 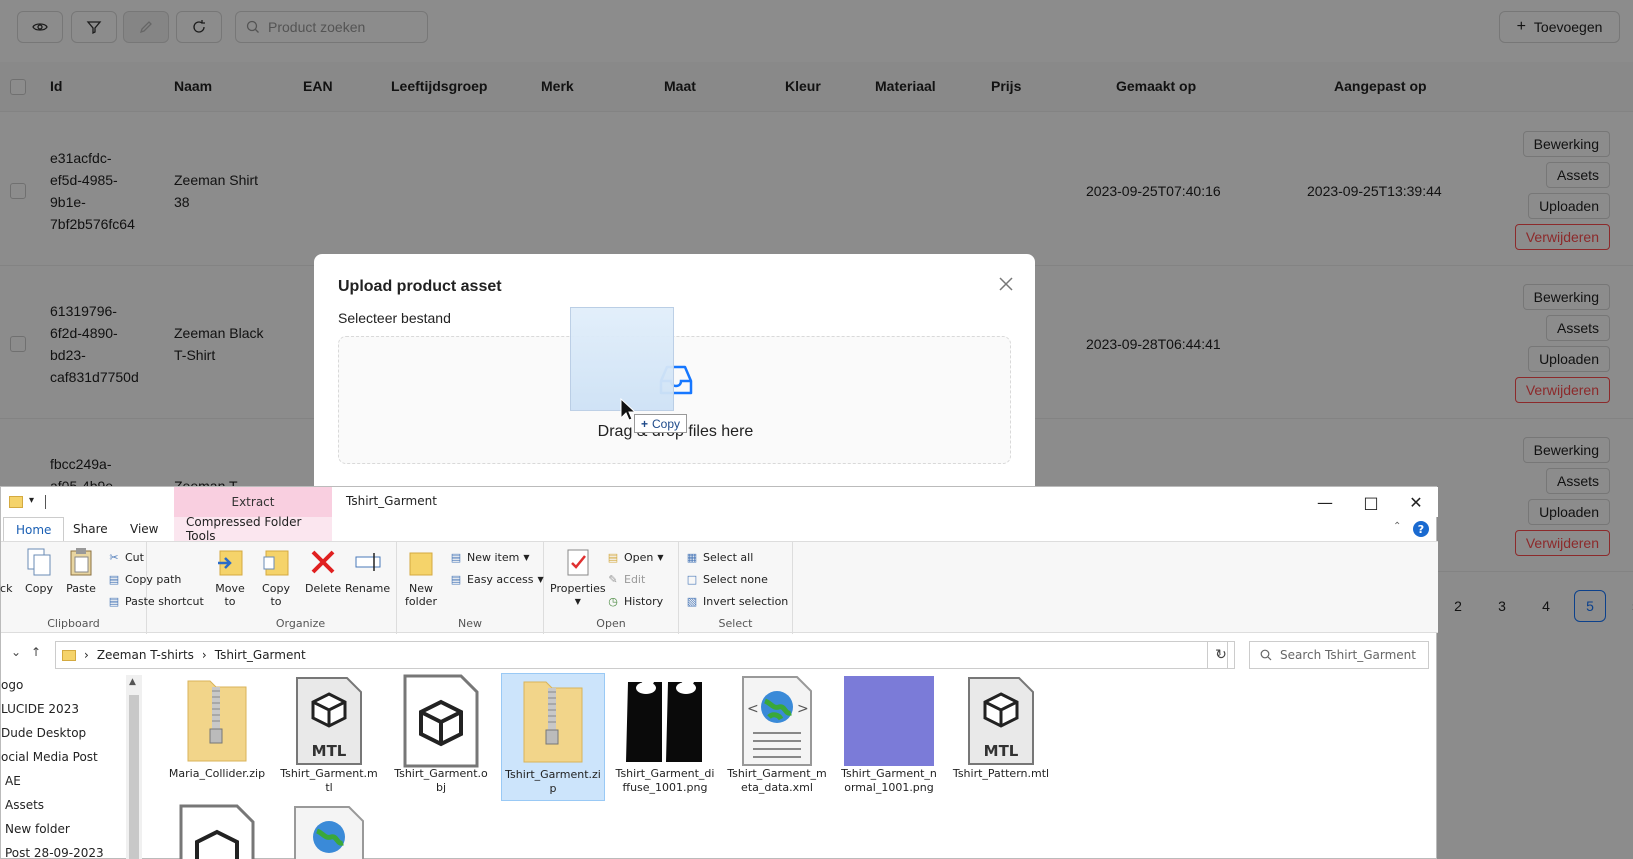 I want to click on new-item-button: ▤ New item ▼, so click(x=489, y=557).